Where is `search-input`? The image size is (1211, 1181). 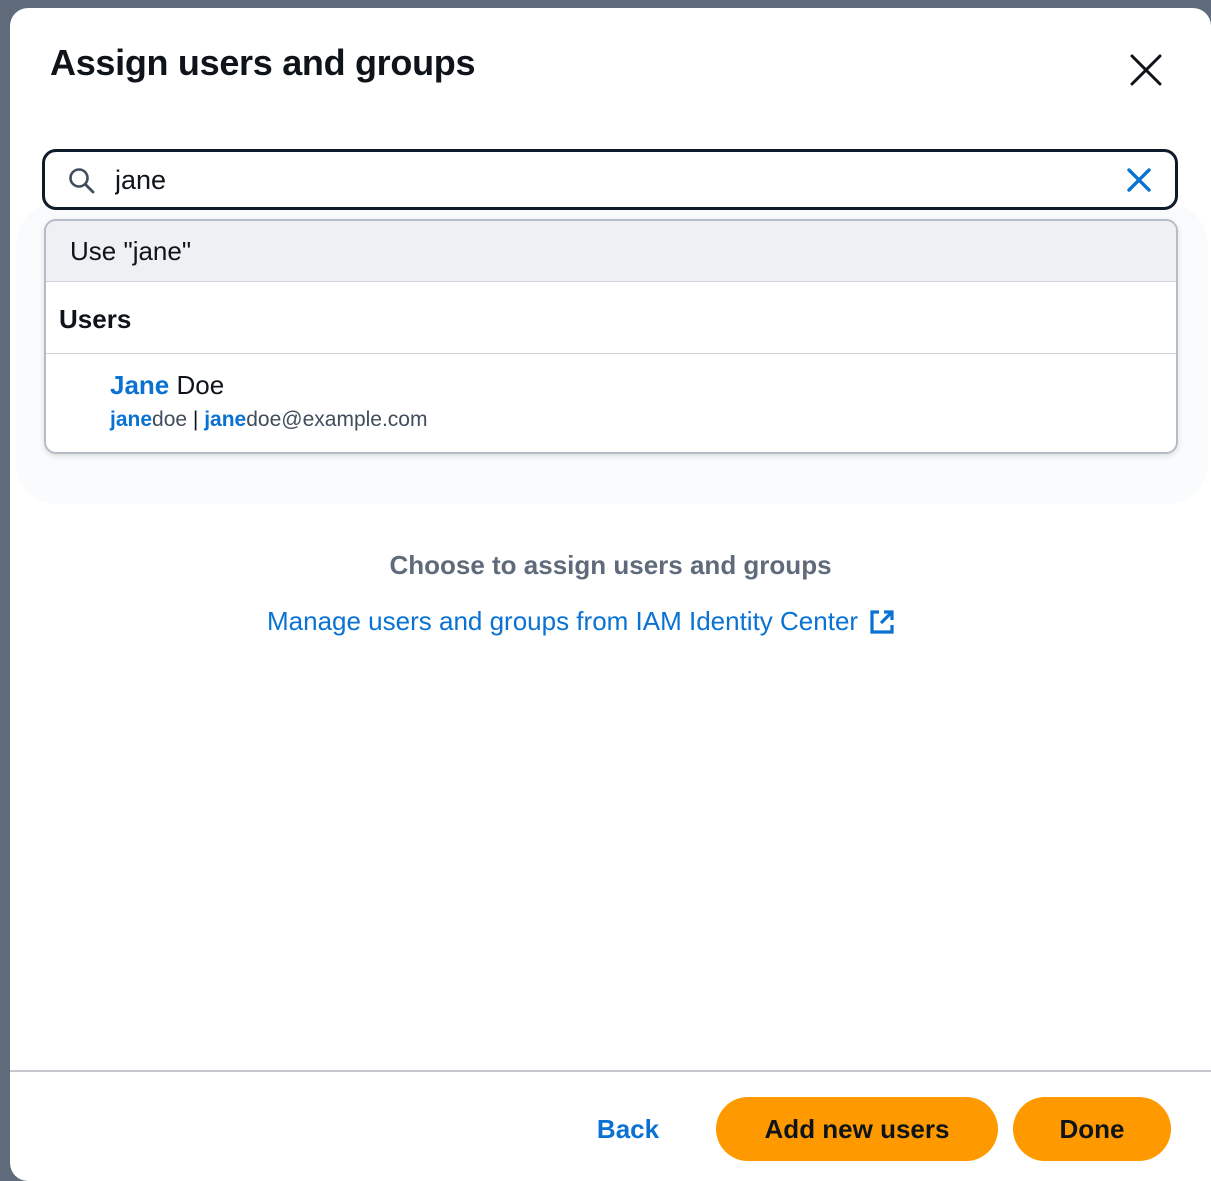
search-input is located at coordinates (605, 180).